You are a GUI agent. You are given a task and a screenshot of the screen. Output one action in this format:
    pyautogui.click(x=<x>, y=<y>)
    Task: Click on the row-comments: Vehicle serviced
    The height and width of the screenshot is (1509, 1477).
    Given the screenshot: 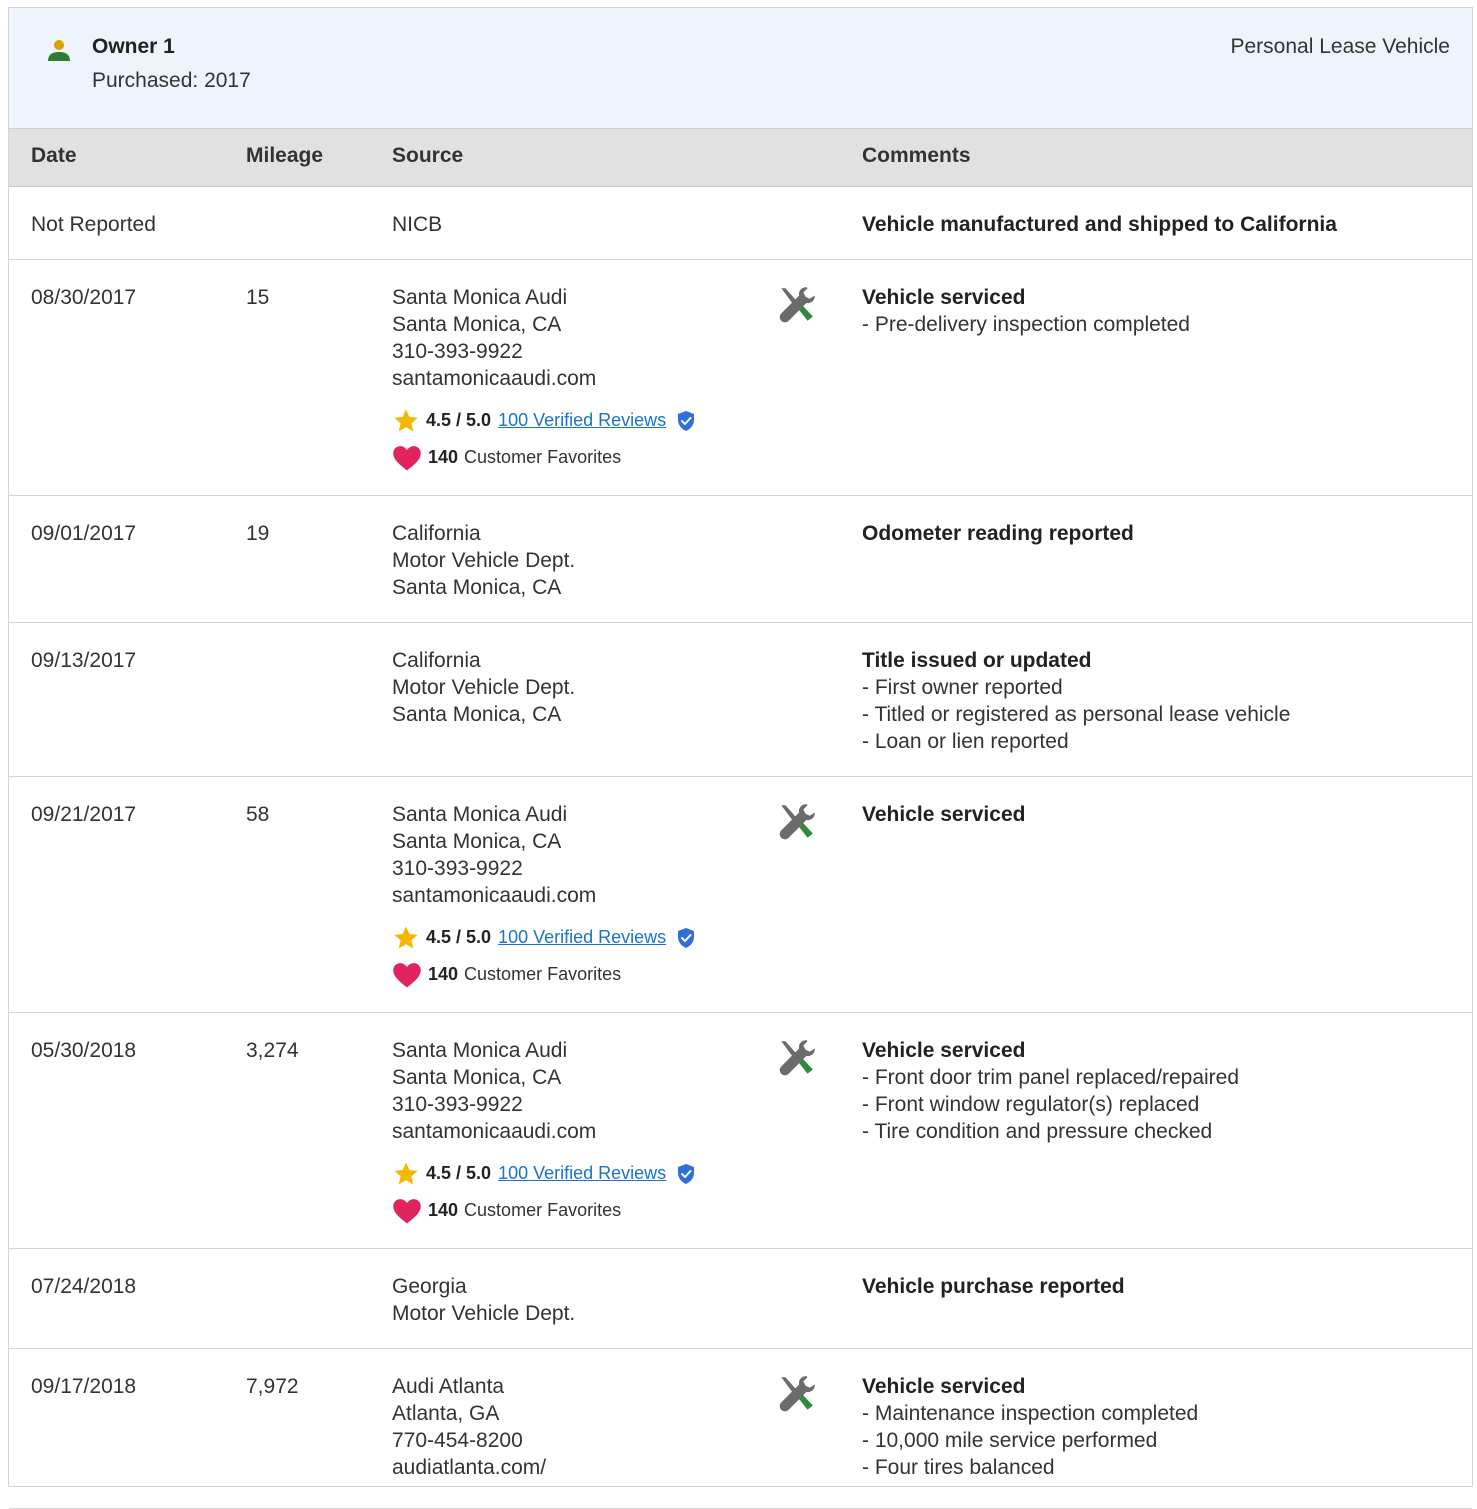 What is the action you would take?
    pyautogui.click(x=1162, y=814)
    